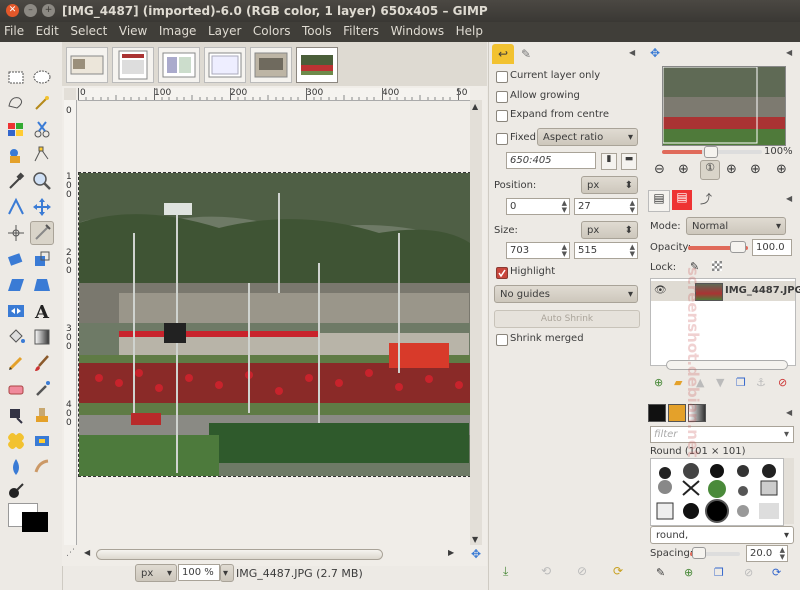 This screenshot has height=590, width=800. Describe the element at coordinates (722, 434) in the screenshot. I see `brush-filter-input: filter ▾` at that location.